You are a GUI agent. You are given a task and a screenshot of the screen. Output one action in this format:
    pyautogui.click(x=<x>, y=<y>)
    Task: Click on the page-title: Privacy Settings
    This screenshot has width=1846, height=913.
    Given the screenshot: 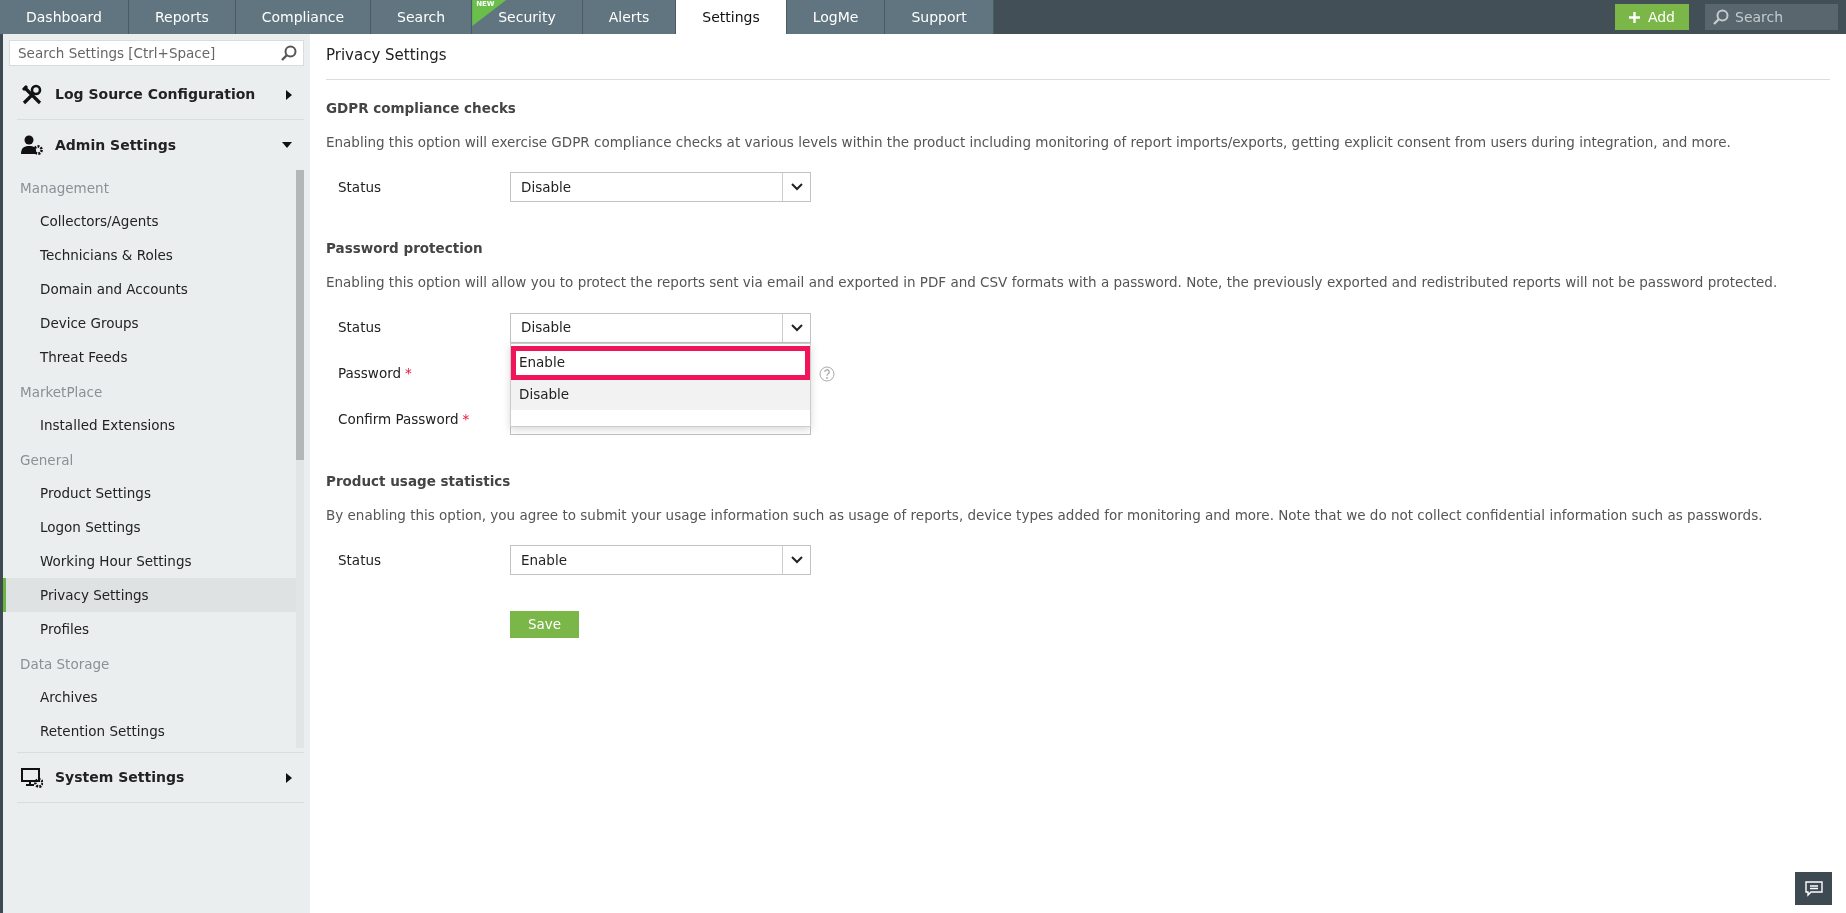 What is the action you would take?
    pyautogui.click(x=1078, y=57)
    